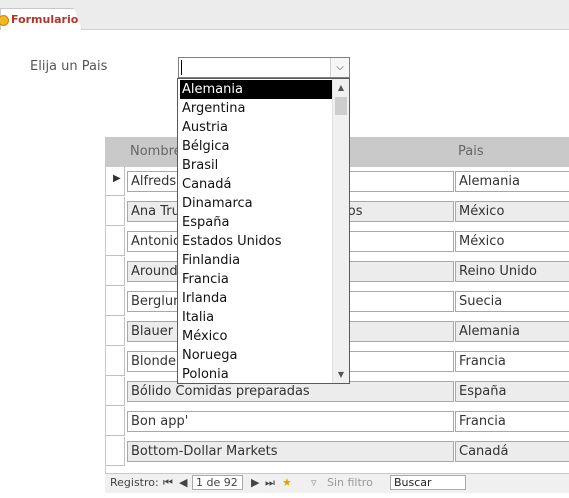  I want to click on pais-cell: Suecia, so click(512, 301).